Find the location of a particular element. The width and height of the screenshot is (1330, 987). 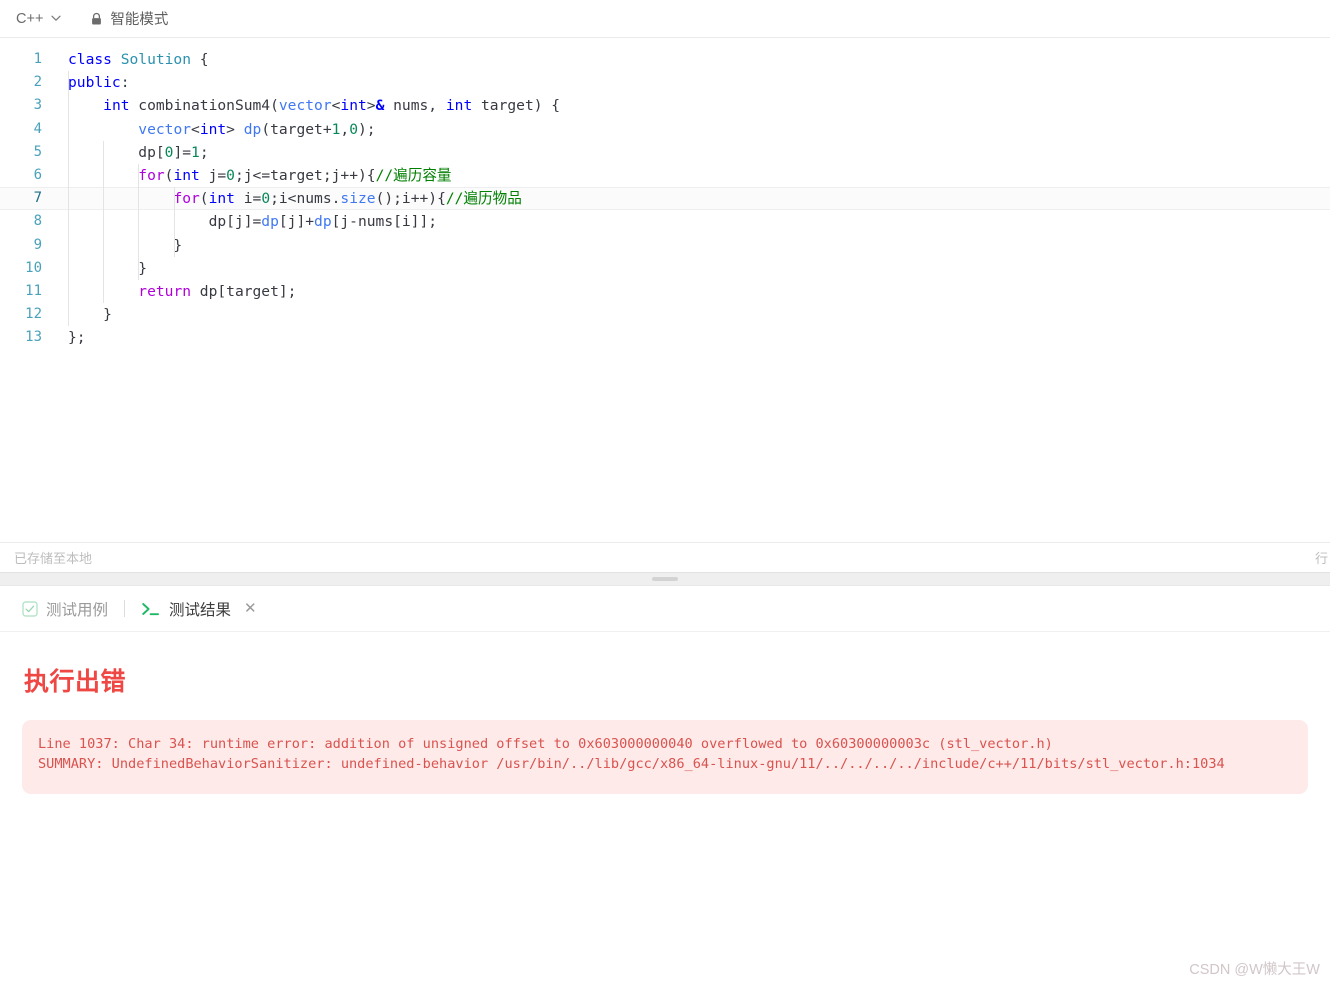

result-tabbar: 测试用例 测试结果 ✕ is located at coordinates (665, 609).